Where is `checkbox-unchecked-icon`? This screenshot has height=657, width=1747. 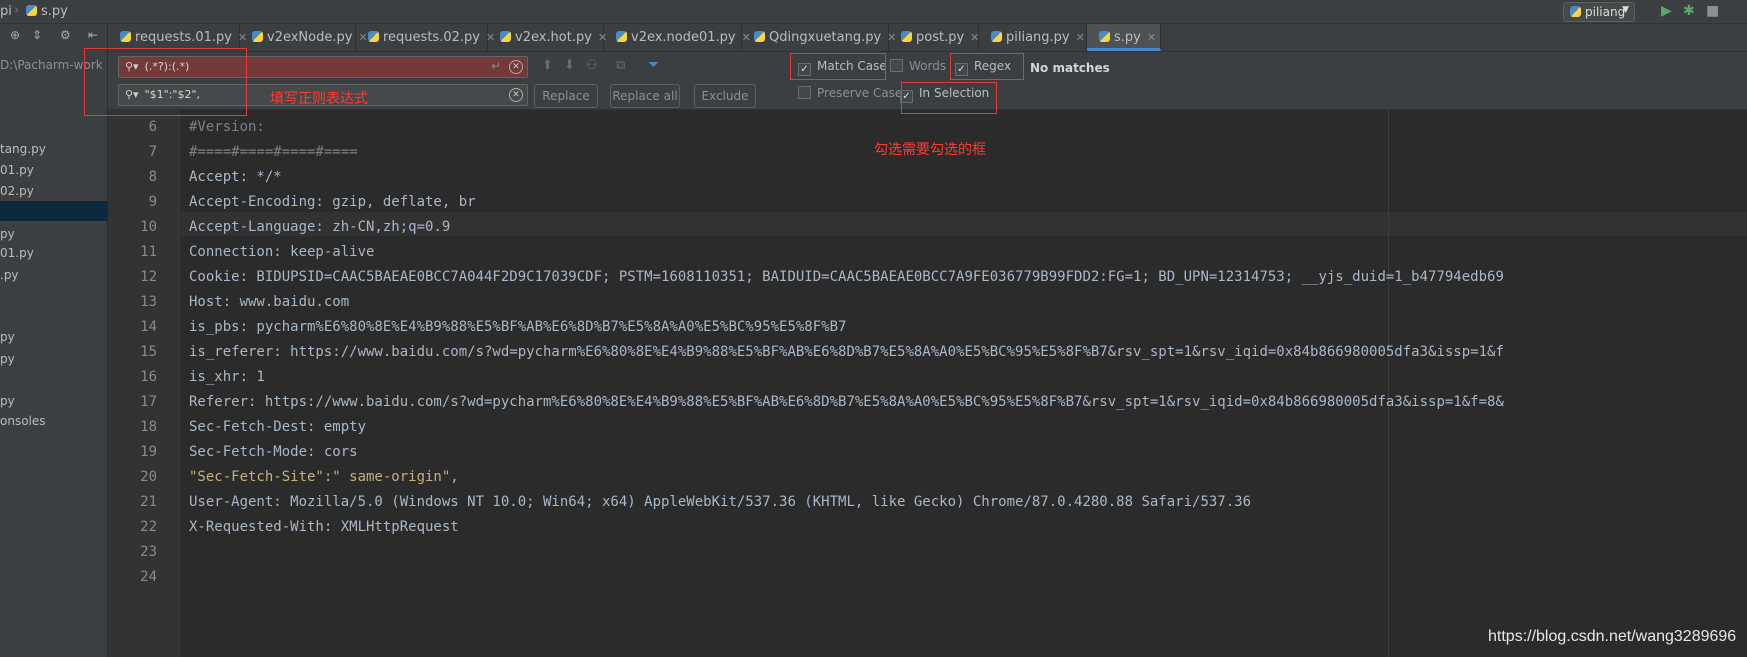
checkbox-unchecked-icon is located at coordinates (896, 65).